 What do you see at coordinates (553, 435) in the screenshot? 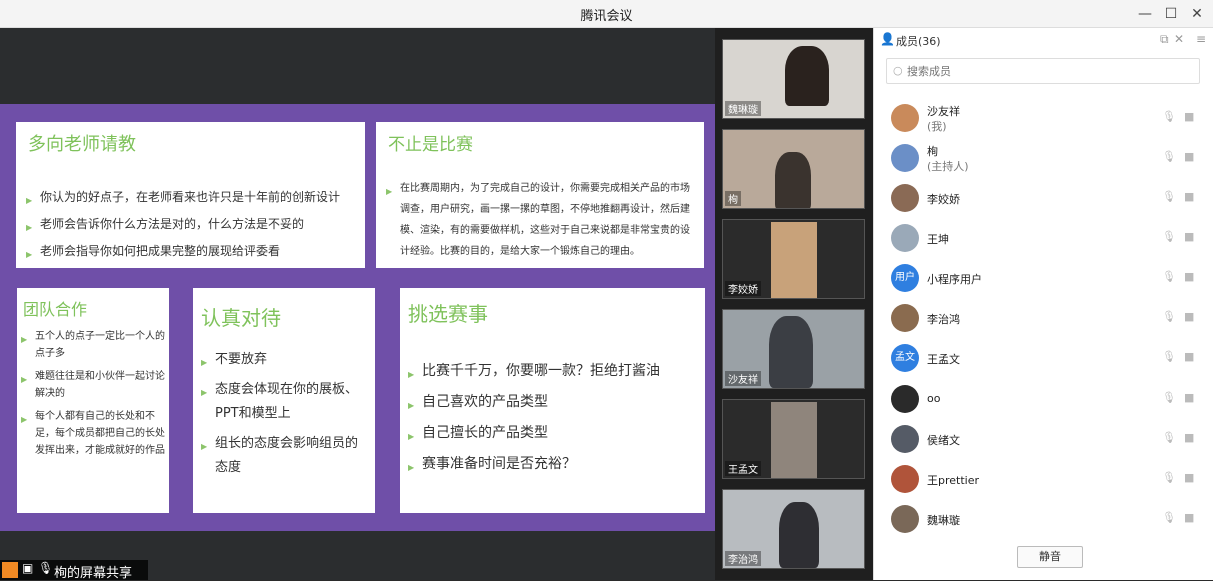
I see `list-item: 自己擅长的产品类型` at bounding box center [553, 435].